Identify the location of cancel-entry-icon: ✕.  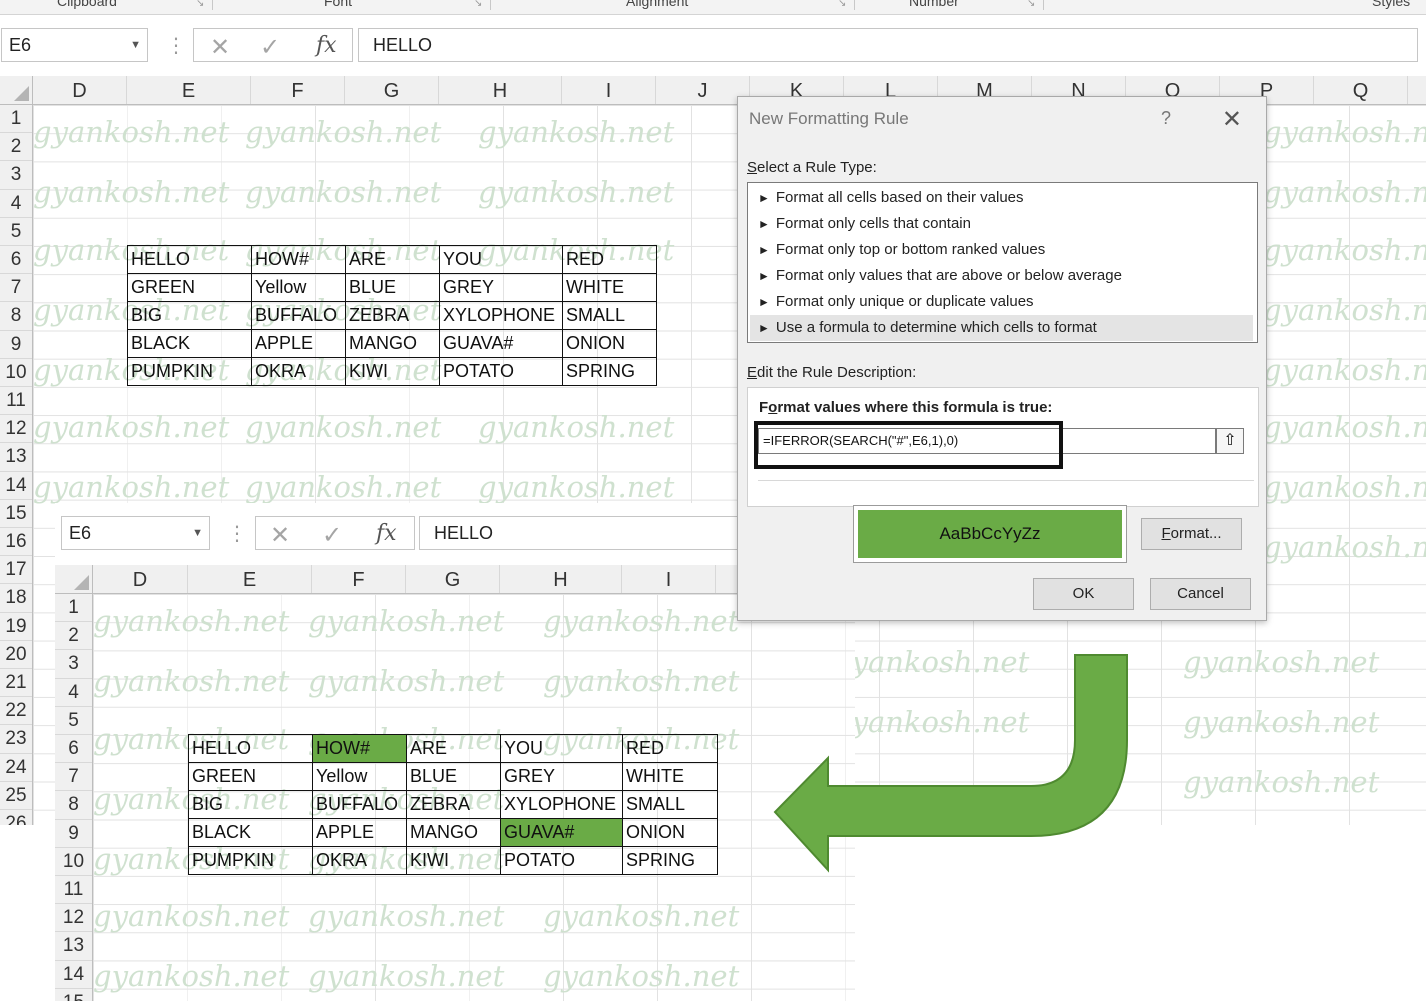
(280, 535).